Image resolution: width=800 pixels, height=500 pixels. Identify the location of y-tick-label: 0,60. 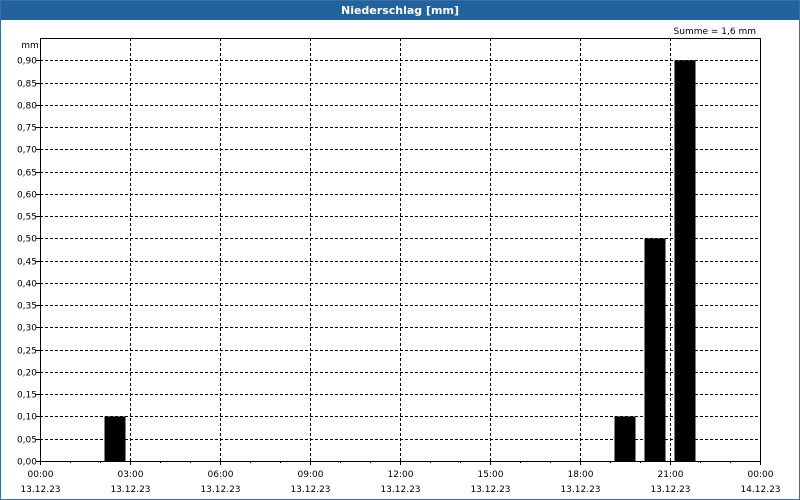
(27, 196).